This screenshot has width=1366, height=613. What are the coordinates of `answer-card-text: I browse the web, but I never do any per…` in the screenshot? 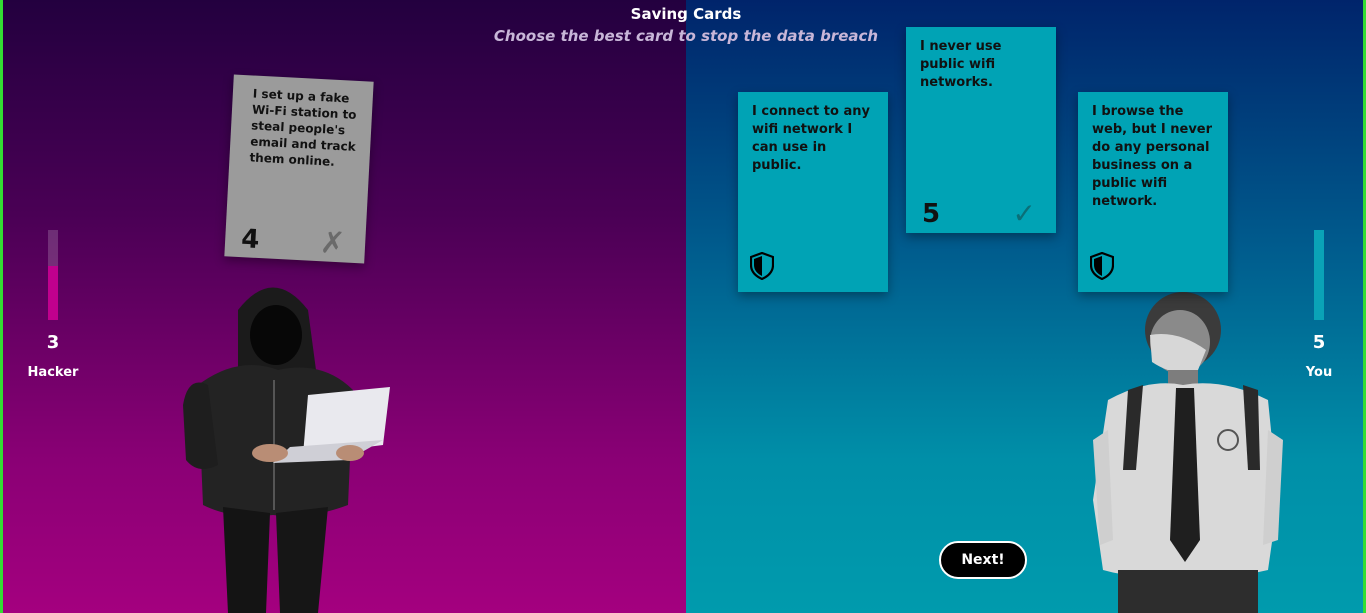 It's located at (1152, 156).